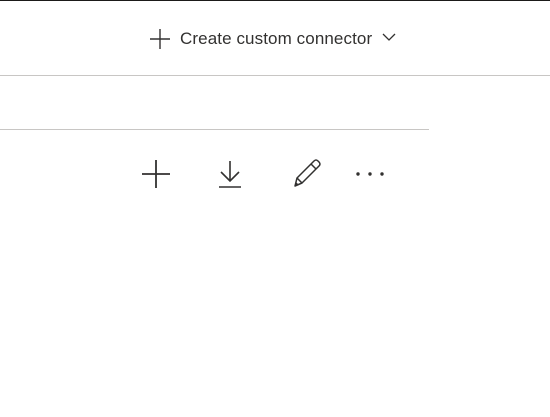 The height and width of the screenshot is (417, 550). I want to click on more-button, so click(370, 174).